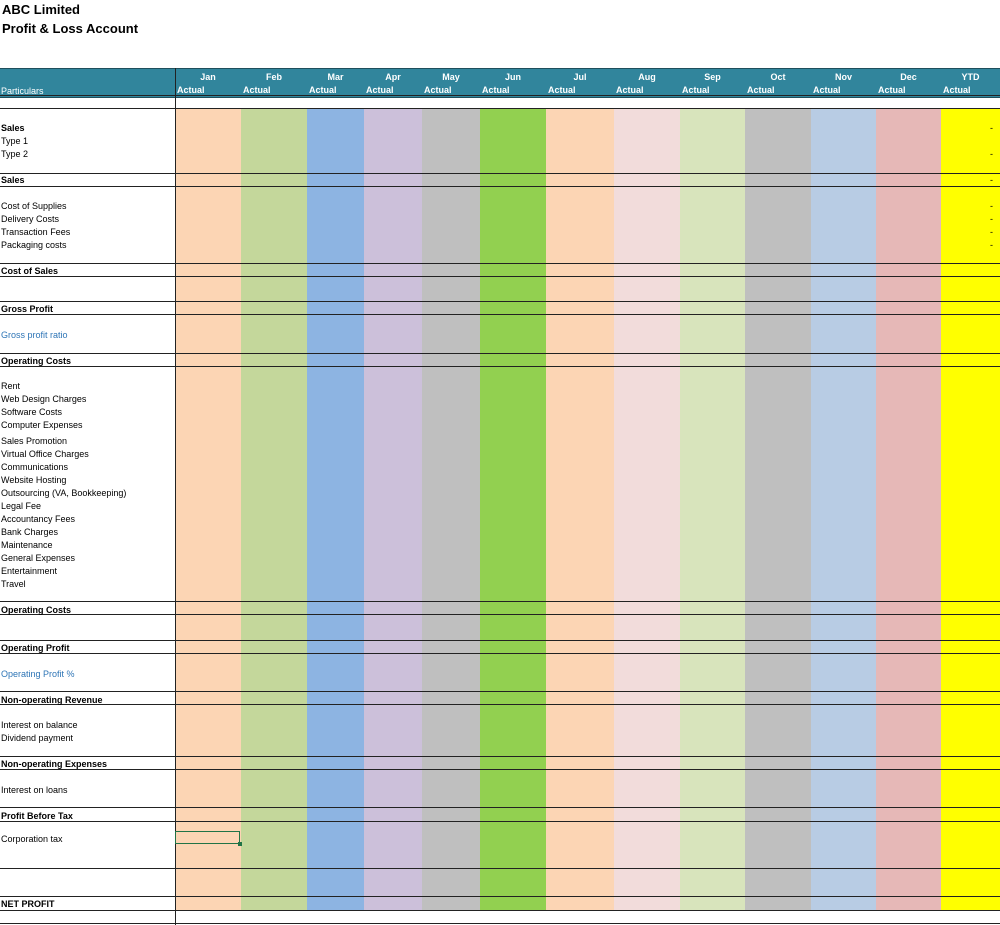 This screenshot has width=1000, height=925. I want to click on column-fill-jan, so click(208, 509).